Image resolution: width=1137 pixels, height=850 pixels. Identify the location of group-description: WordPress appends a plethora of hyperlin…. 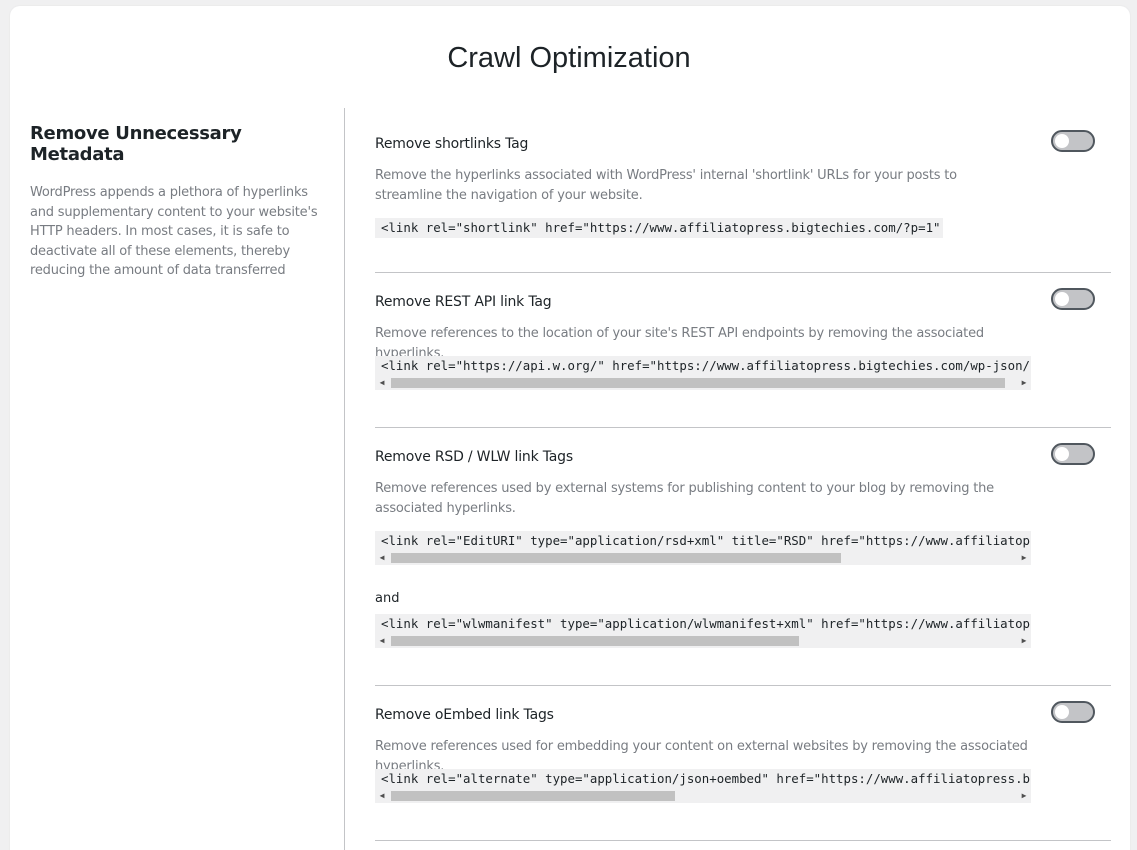
(174, 231).